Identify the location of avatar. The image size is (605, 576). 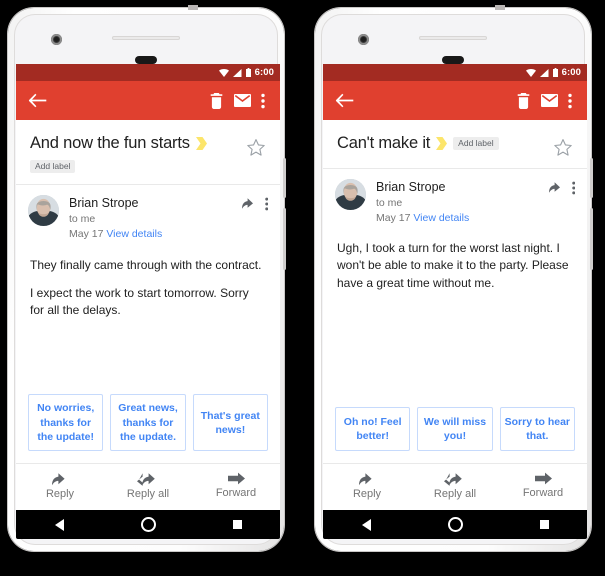
(350, 194).